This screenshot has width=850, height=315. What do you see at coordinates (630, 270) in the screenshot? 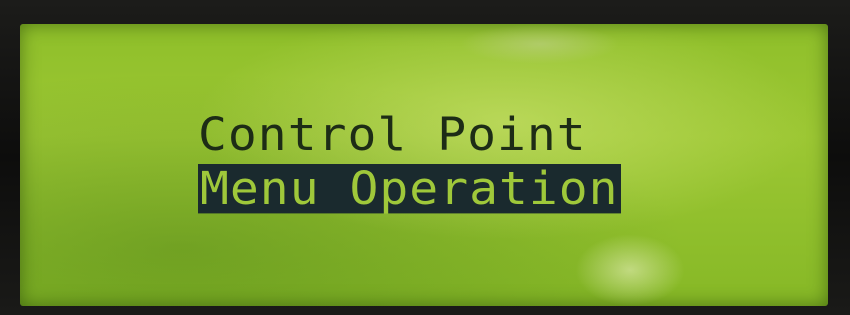
I see `screen-glare` at bounding box center [630, 270].